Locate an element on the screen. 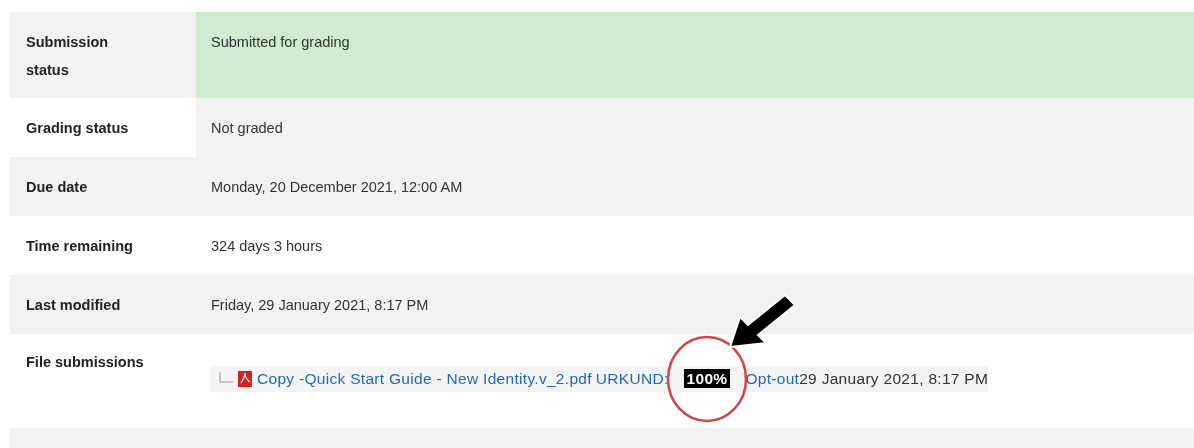  annotation-arrow is located at coordinates (762, 321).